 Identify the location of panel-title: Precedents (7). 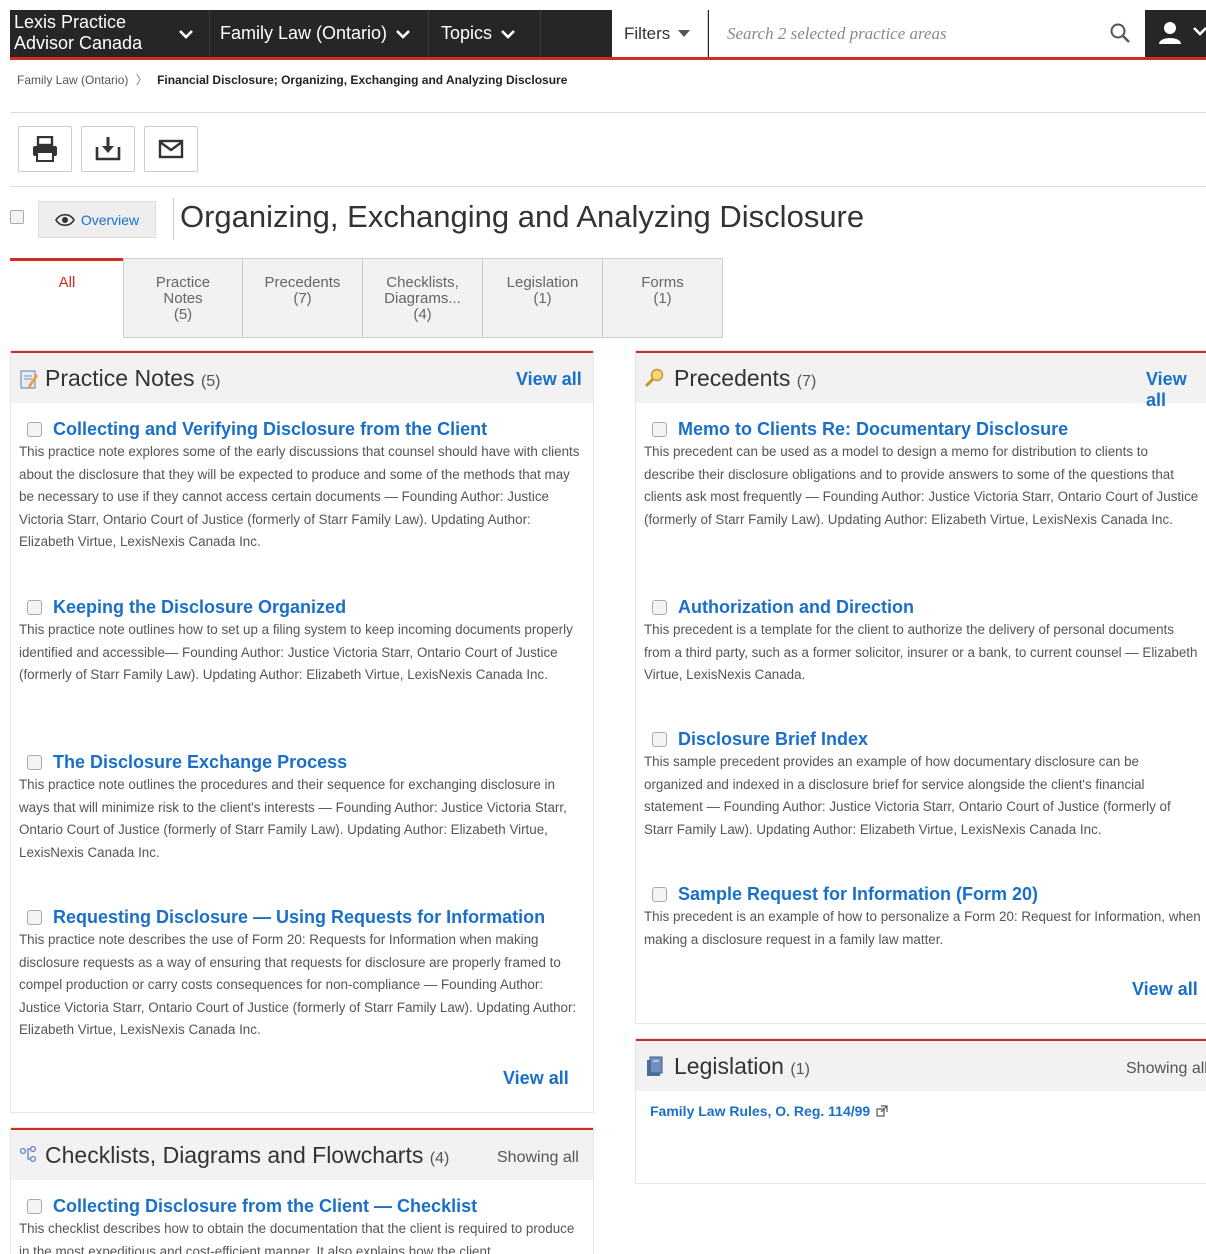
(745, 378).